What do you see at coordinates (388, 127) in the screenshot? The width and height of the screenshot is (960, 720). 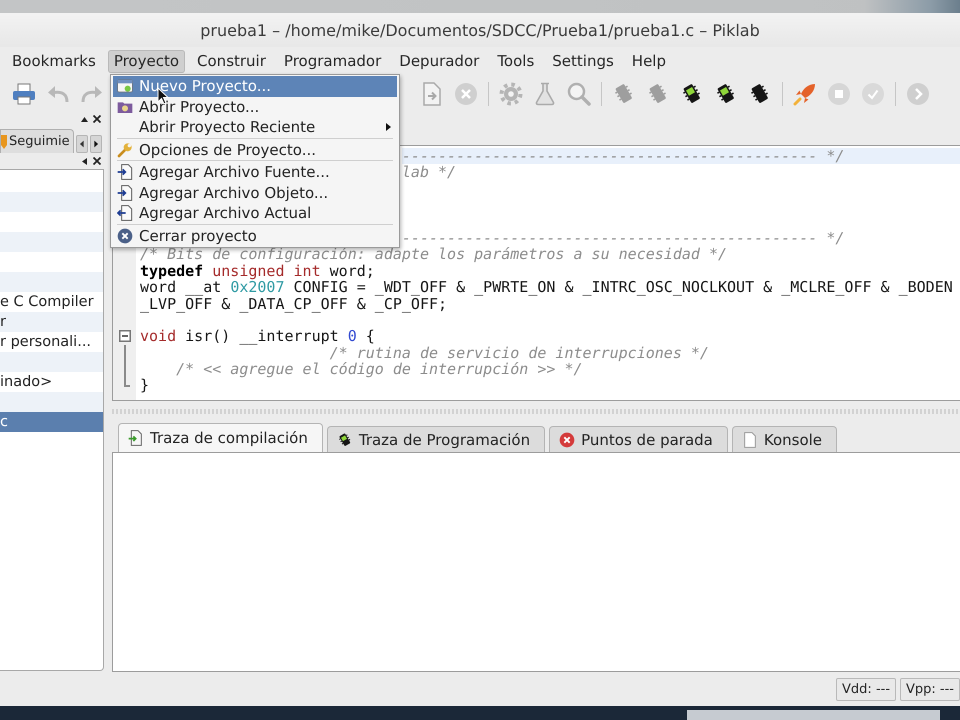 I see `submenu-arrow-icon` at bounding box center [388, 127].